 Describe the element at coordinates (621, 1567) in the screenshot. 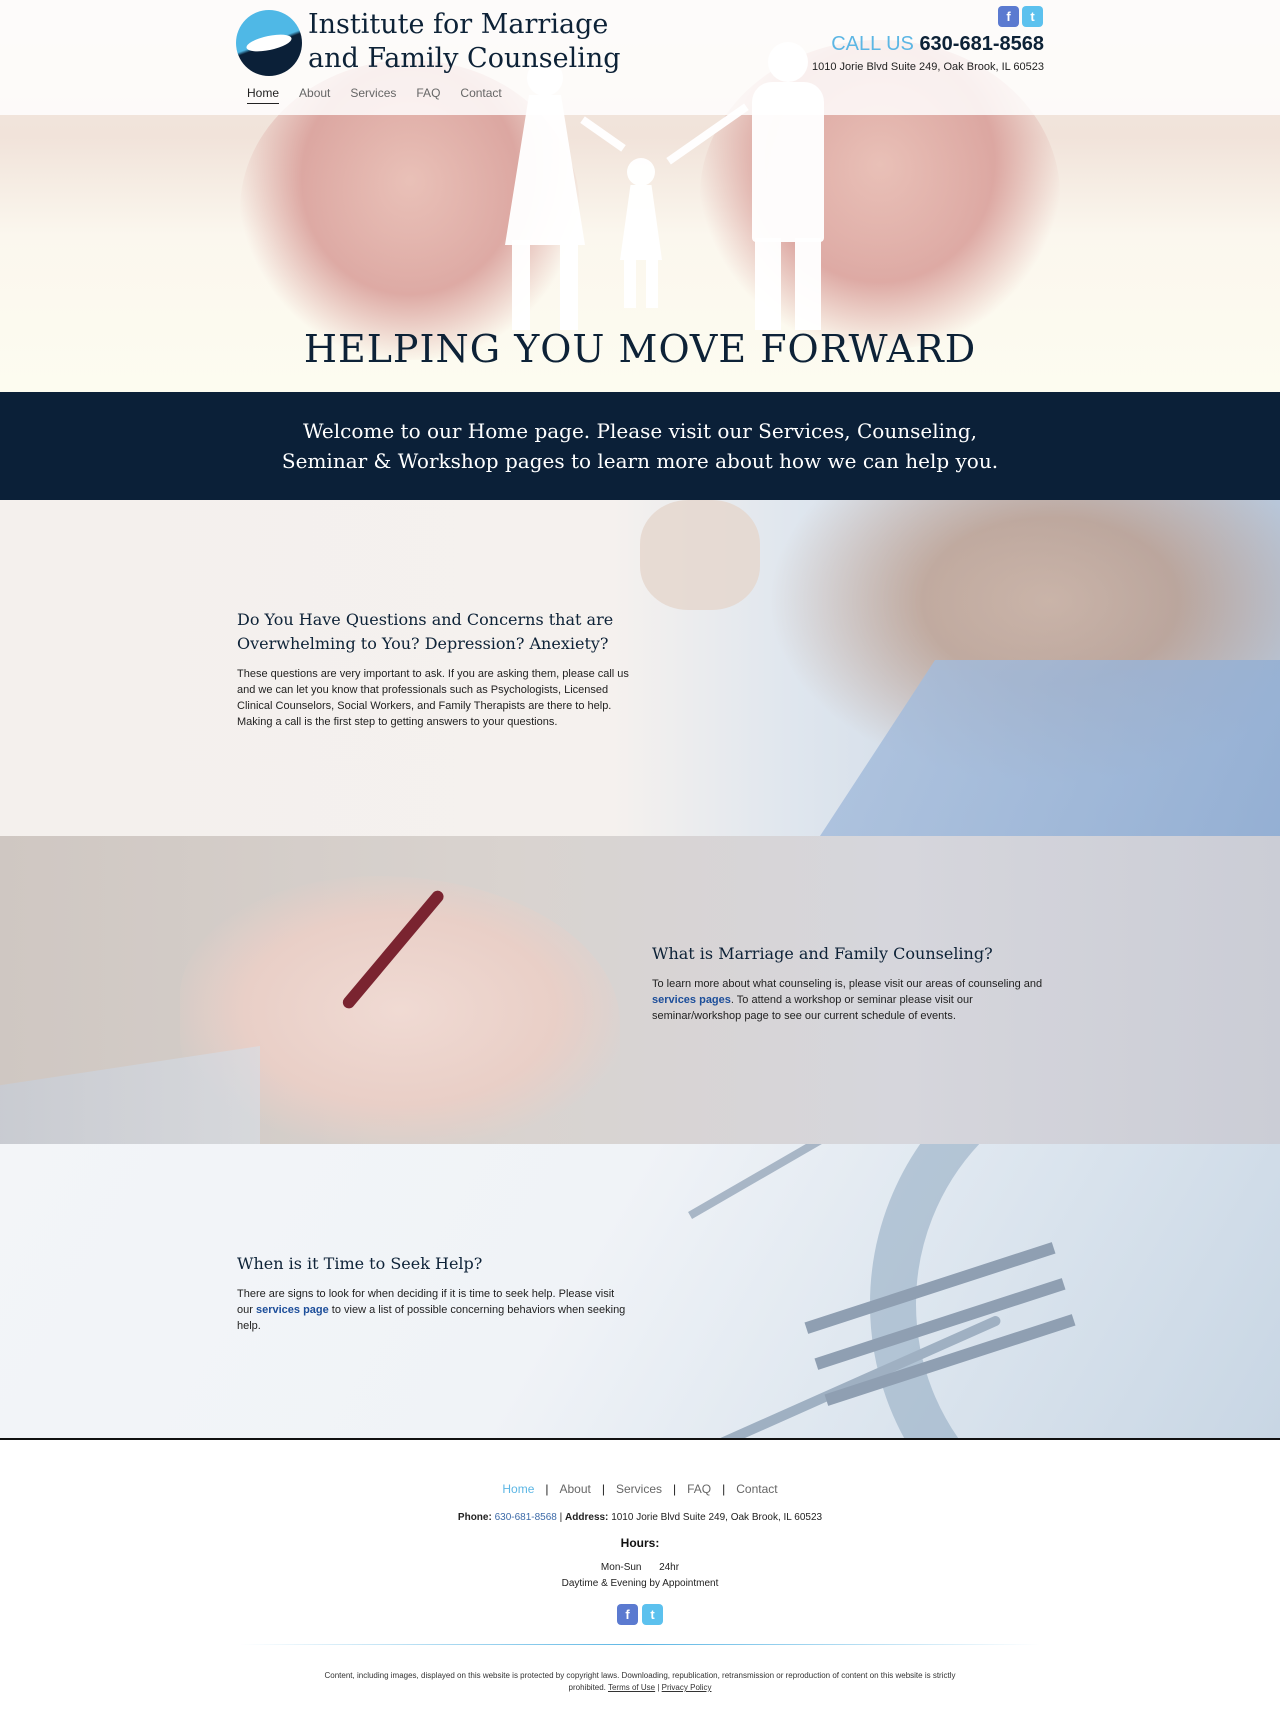

I see `hours-days: Mon-Sun` at that location.